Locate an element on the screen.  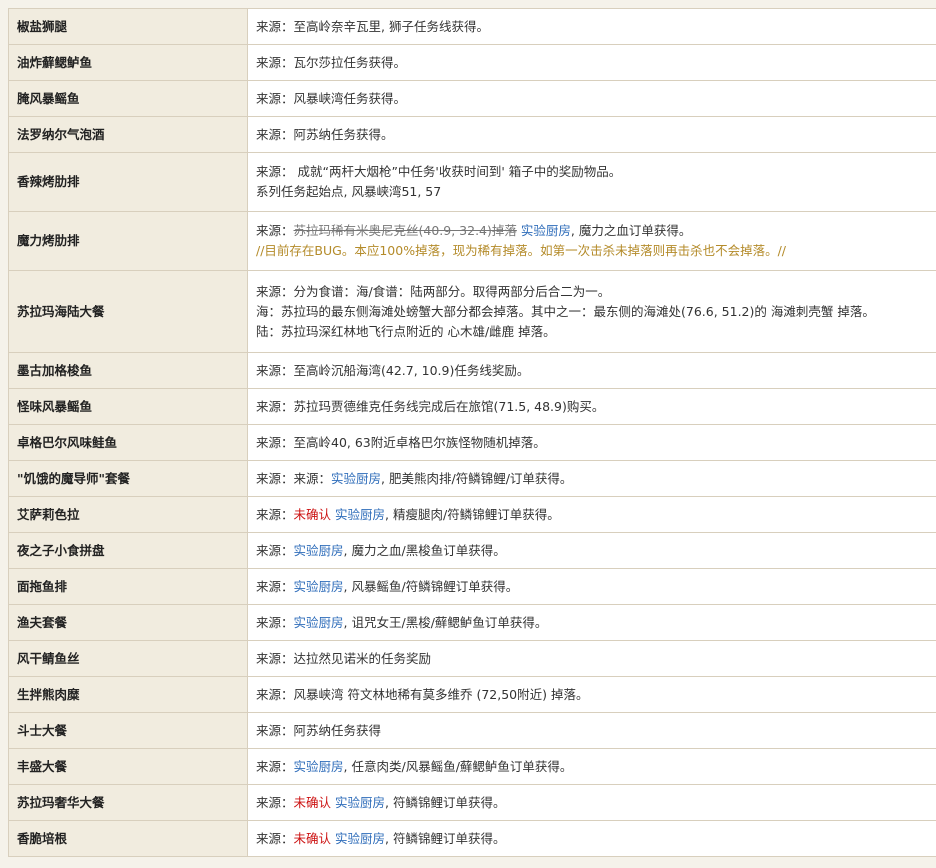
table-row: 椒盐狮腿来源：至高岭奈辛瓦里, 狮子任务线获得。 is located at coordinates (472, 27).